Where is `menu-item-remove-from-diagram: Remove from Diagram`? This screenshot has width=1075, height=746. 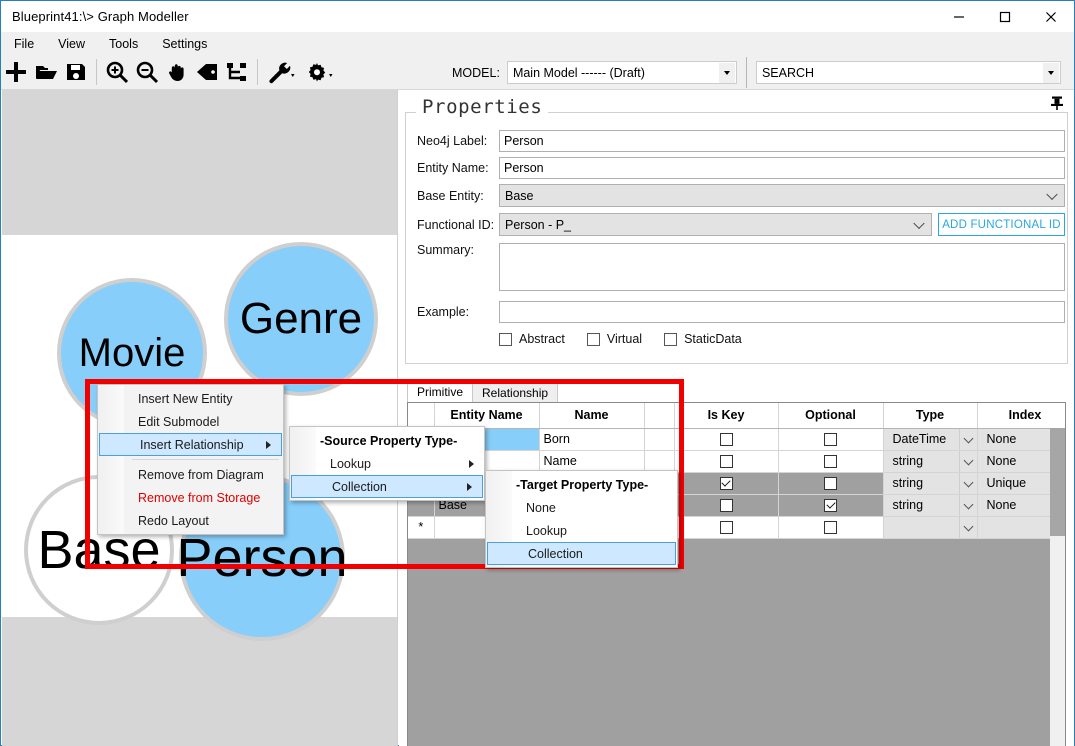 menu-item-remove-from-diagram: Remove from Diagram is located at coordinates (190, 474).